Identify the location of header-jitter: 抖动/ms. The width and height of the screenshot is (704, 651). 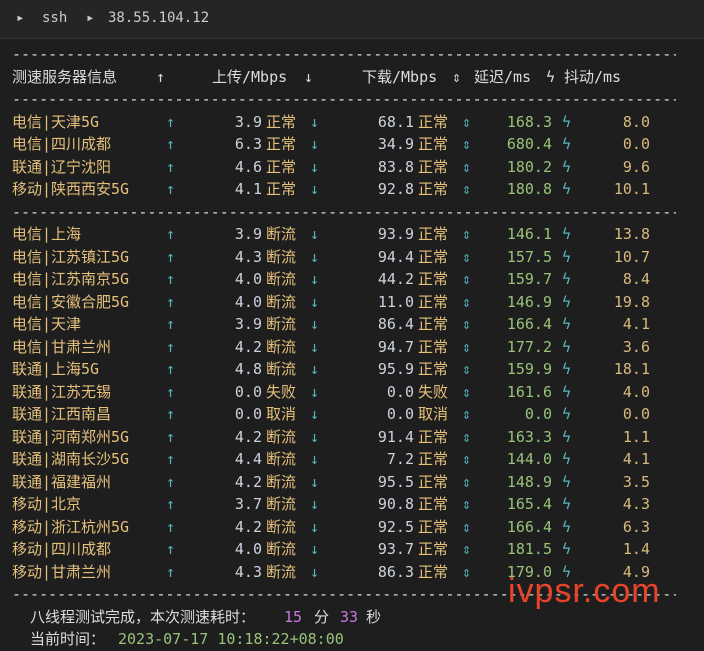
(593, 76).